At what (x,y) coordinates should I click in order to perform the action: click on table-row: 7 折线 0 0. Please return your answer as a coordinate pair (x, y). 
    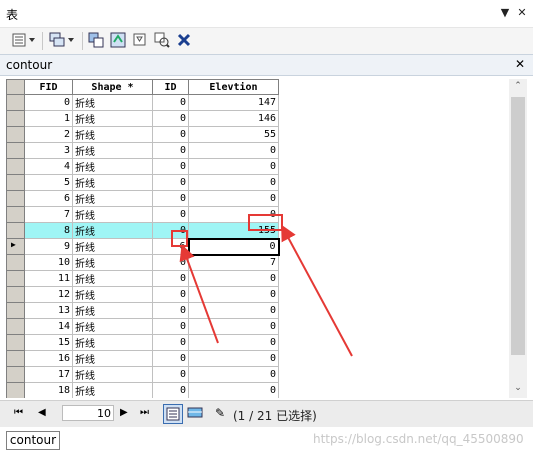
    Looking at the image, I should click on (142, 214).